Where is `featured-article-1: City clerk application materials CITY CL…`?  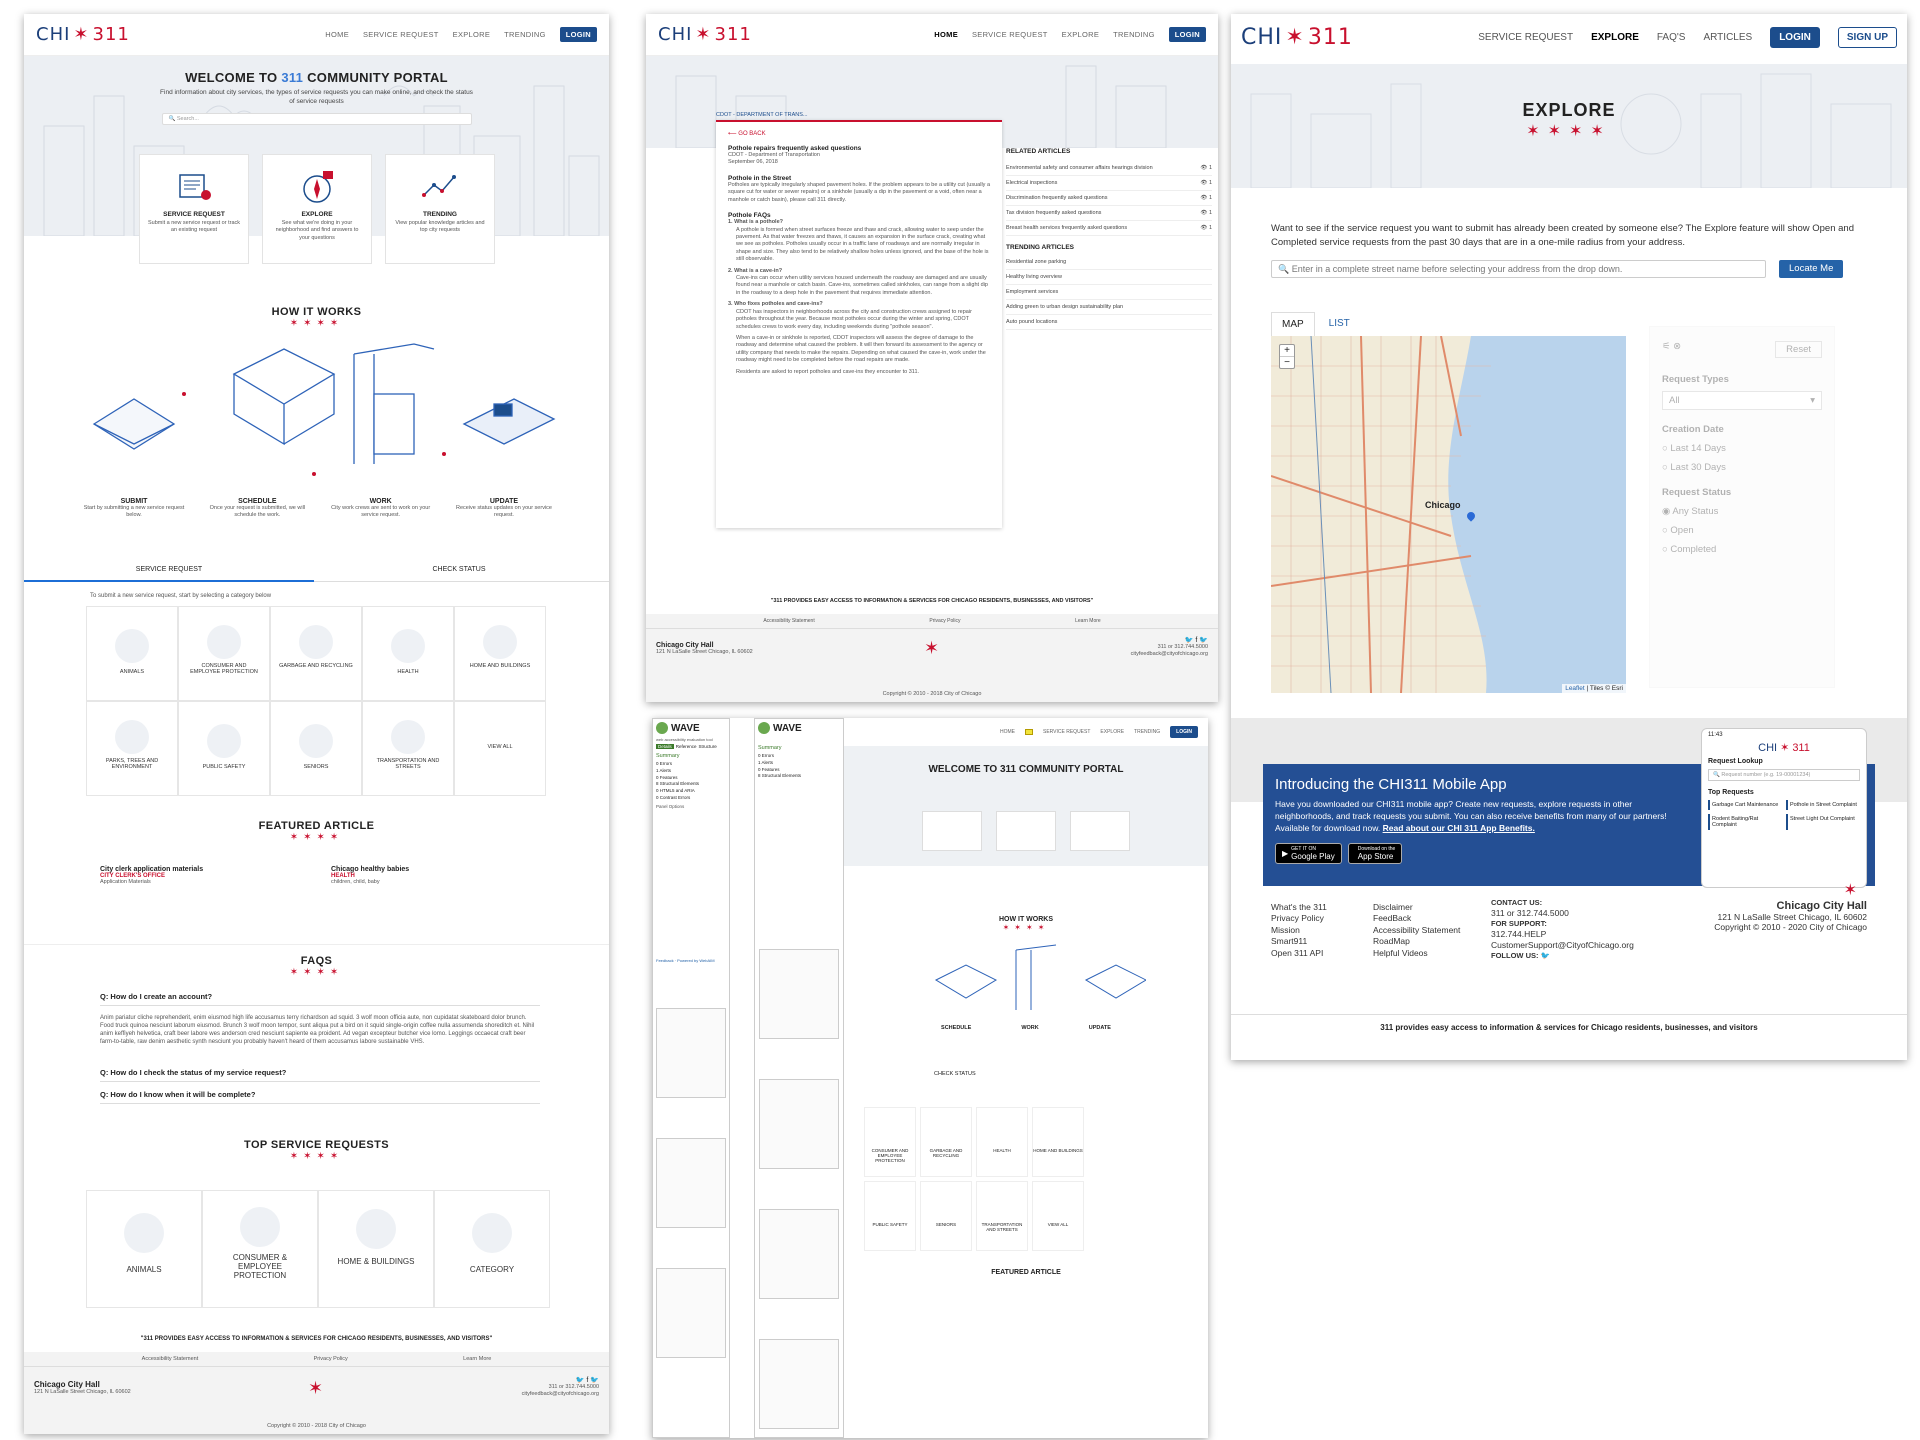 featured-article-1: City clerk application materials CITY CL… is located at coordinates (200, 876).